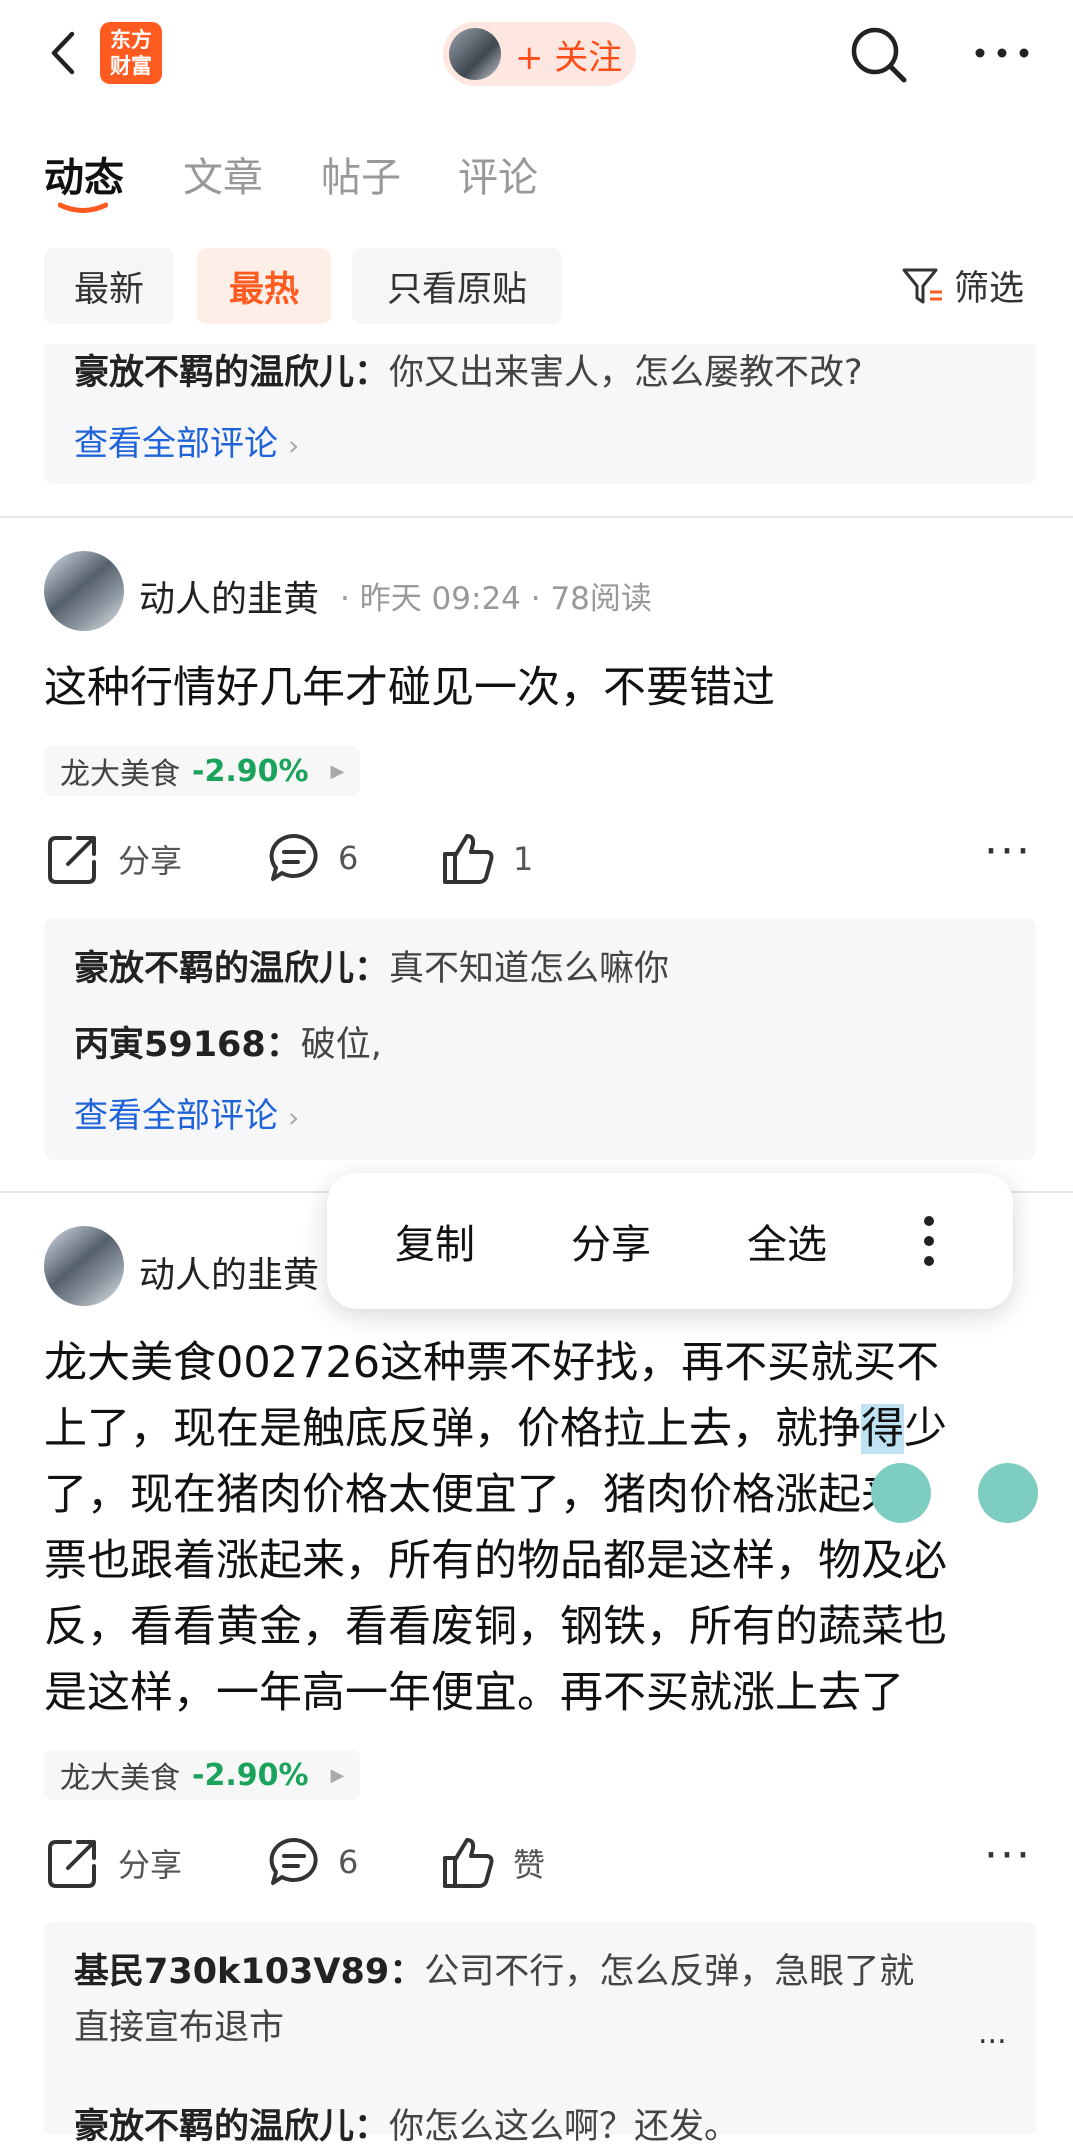  Describe the element at coordinates (249, 1972) in the screenshot. I see `comment-user: 基民730k103V89：` at that location.